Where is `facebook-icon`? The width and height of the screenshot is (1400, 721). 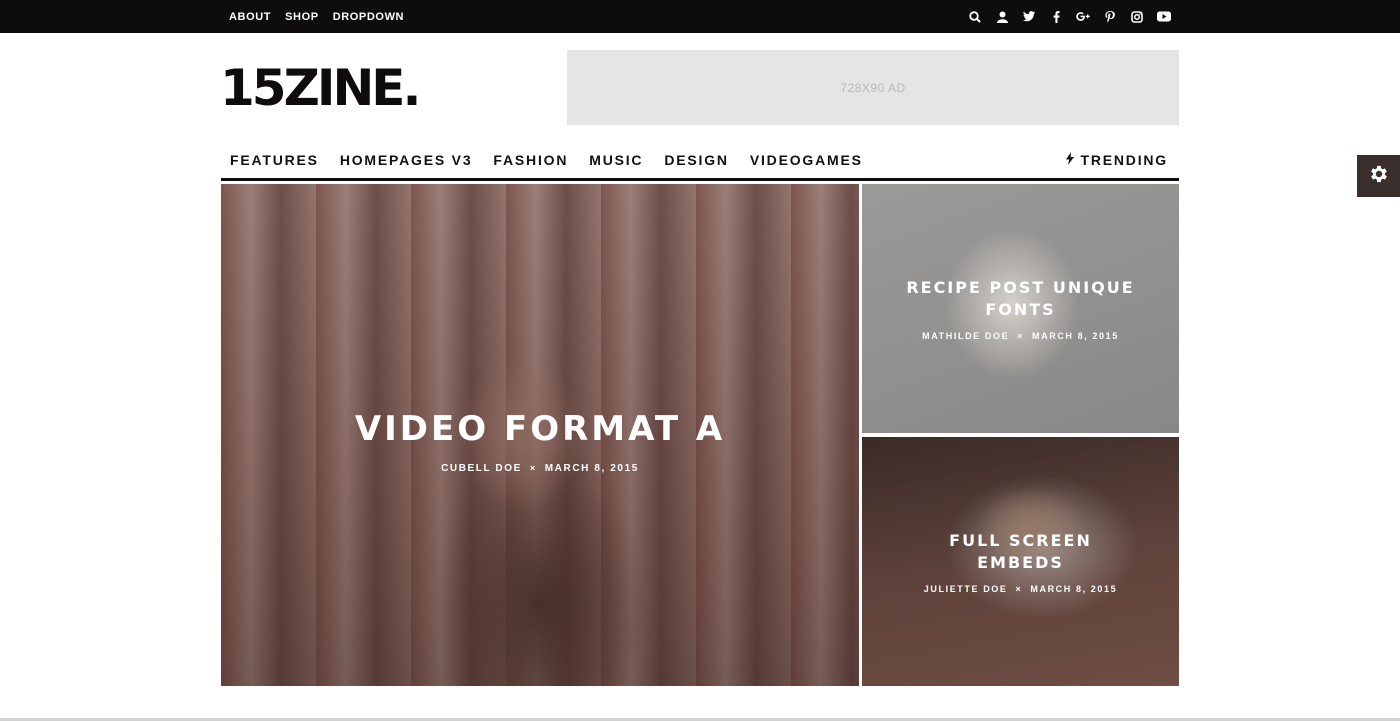
facebook-icon is located at coordinates (1056, 17).